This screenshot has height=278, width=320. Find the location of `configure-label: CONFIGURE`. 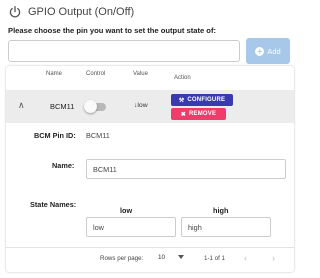

configure-label: CONFIGURE is located at coordinates (206, 100).